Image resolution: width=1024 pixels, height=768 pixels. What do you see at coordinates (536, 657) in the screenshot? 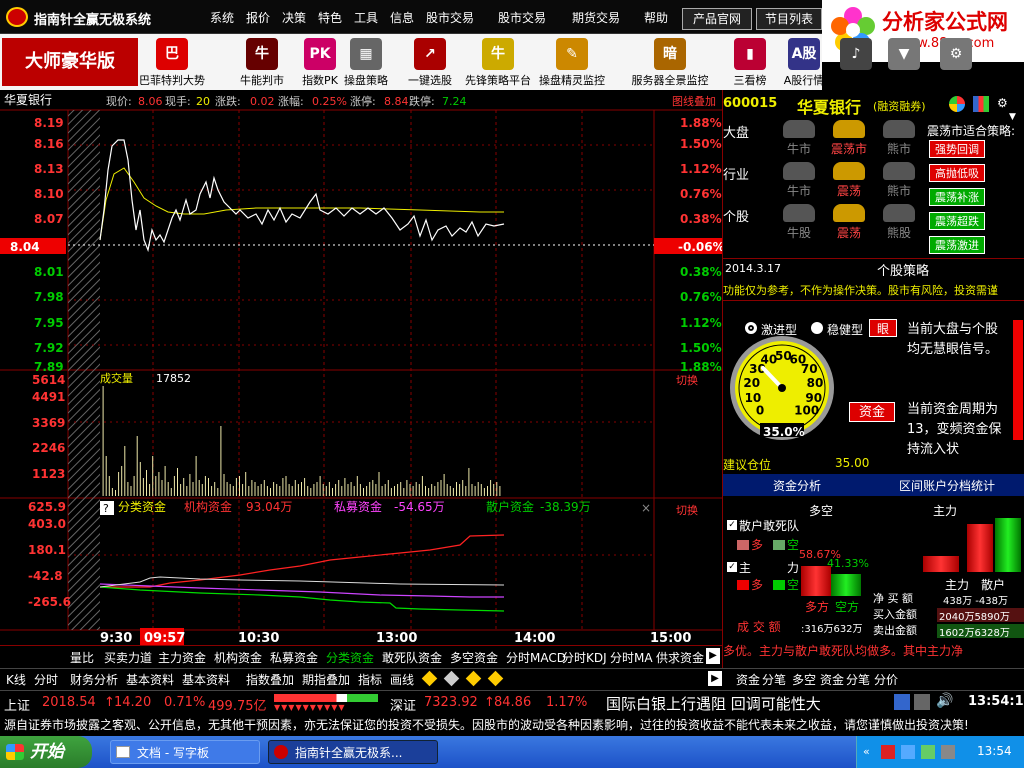
I see `indicator-tab-8: 分时MACD` at bounding box center [536, 657].